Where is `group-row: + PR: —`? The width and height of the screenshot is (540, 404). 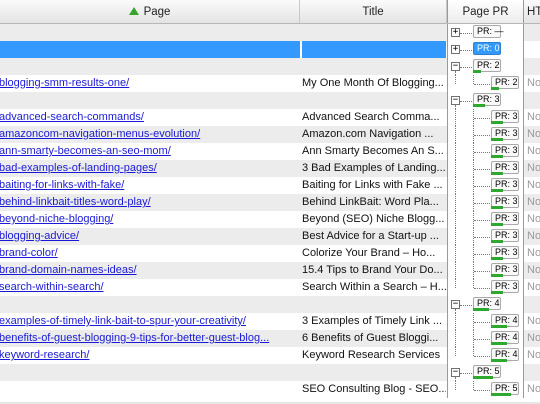
group-row: + PR: — is located at coordinates (270, 32).